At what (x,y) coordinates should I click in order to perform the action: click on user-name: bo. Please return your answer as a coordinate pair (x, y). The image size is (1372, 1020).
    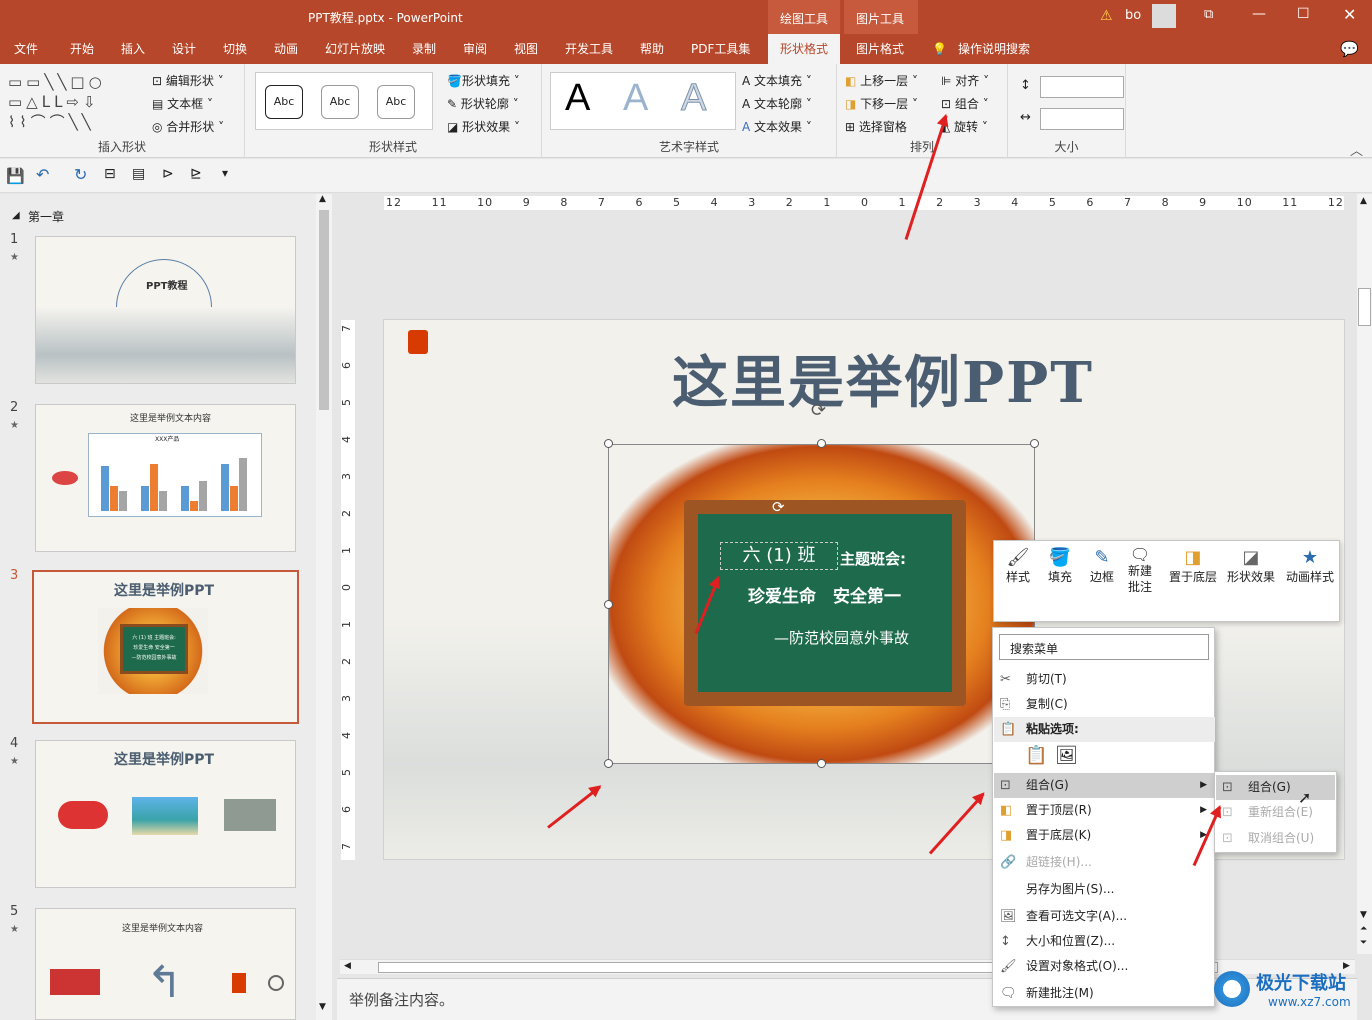
    Looking at the image, I should click on (1133, 15).